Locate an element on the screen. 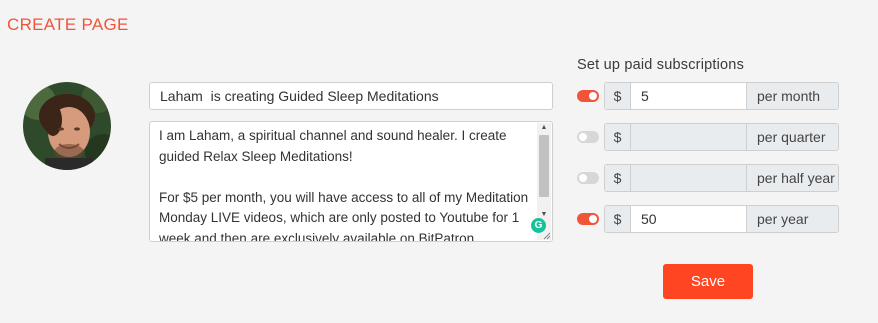  avatar is located at coordinates (67, 126).